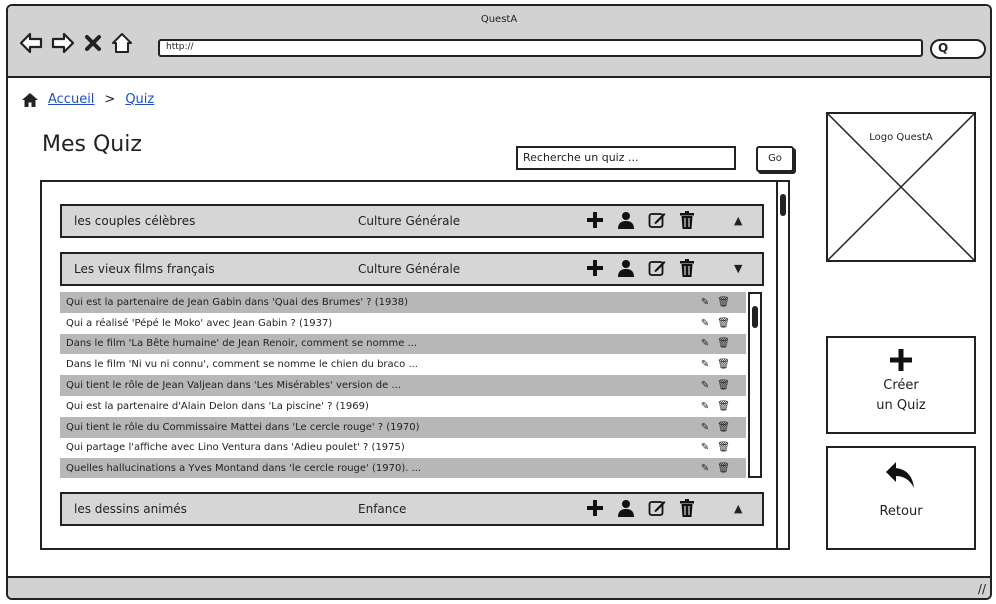 This screenshot has width=996, height=604. I want to click on breadcrumb: Accueil > Quiz, so click(88, 99).